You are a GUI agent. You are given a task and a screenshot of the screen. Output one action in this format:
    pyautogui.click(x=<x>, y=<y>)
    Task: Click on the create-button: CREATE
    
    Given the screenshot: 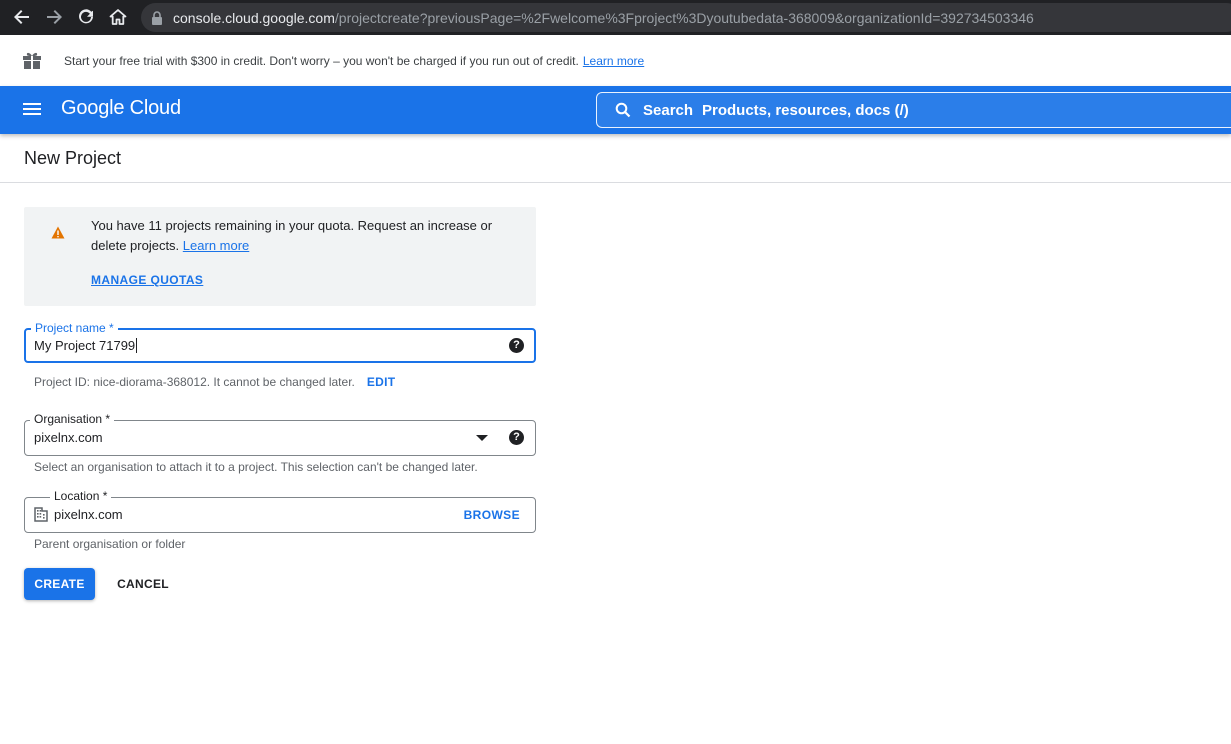 What is the action you would take?
    pyautogui.click(x=59, y=584)
    